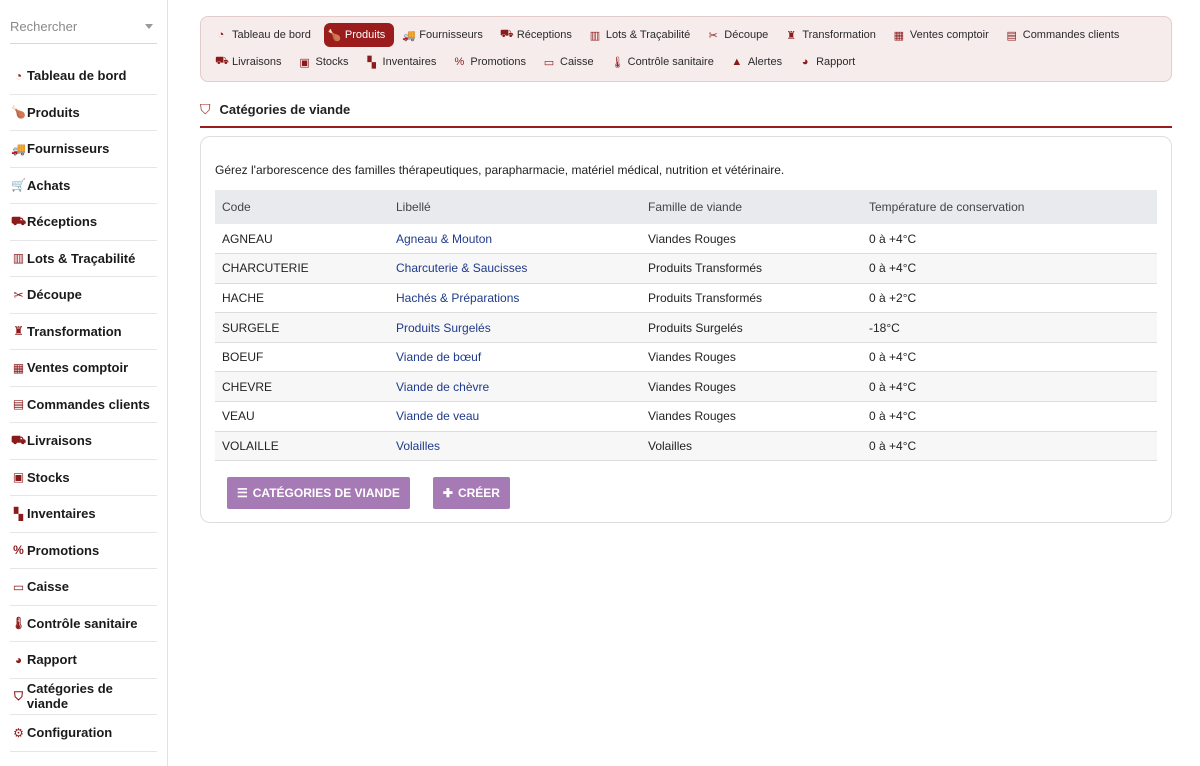 This screenshot has height=766, width=1200. I want to click on category-link: Viande de veau, so click(437, 416).